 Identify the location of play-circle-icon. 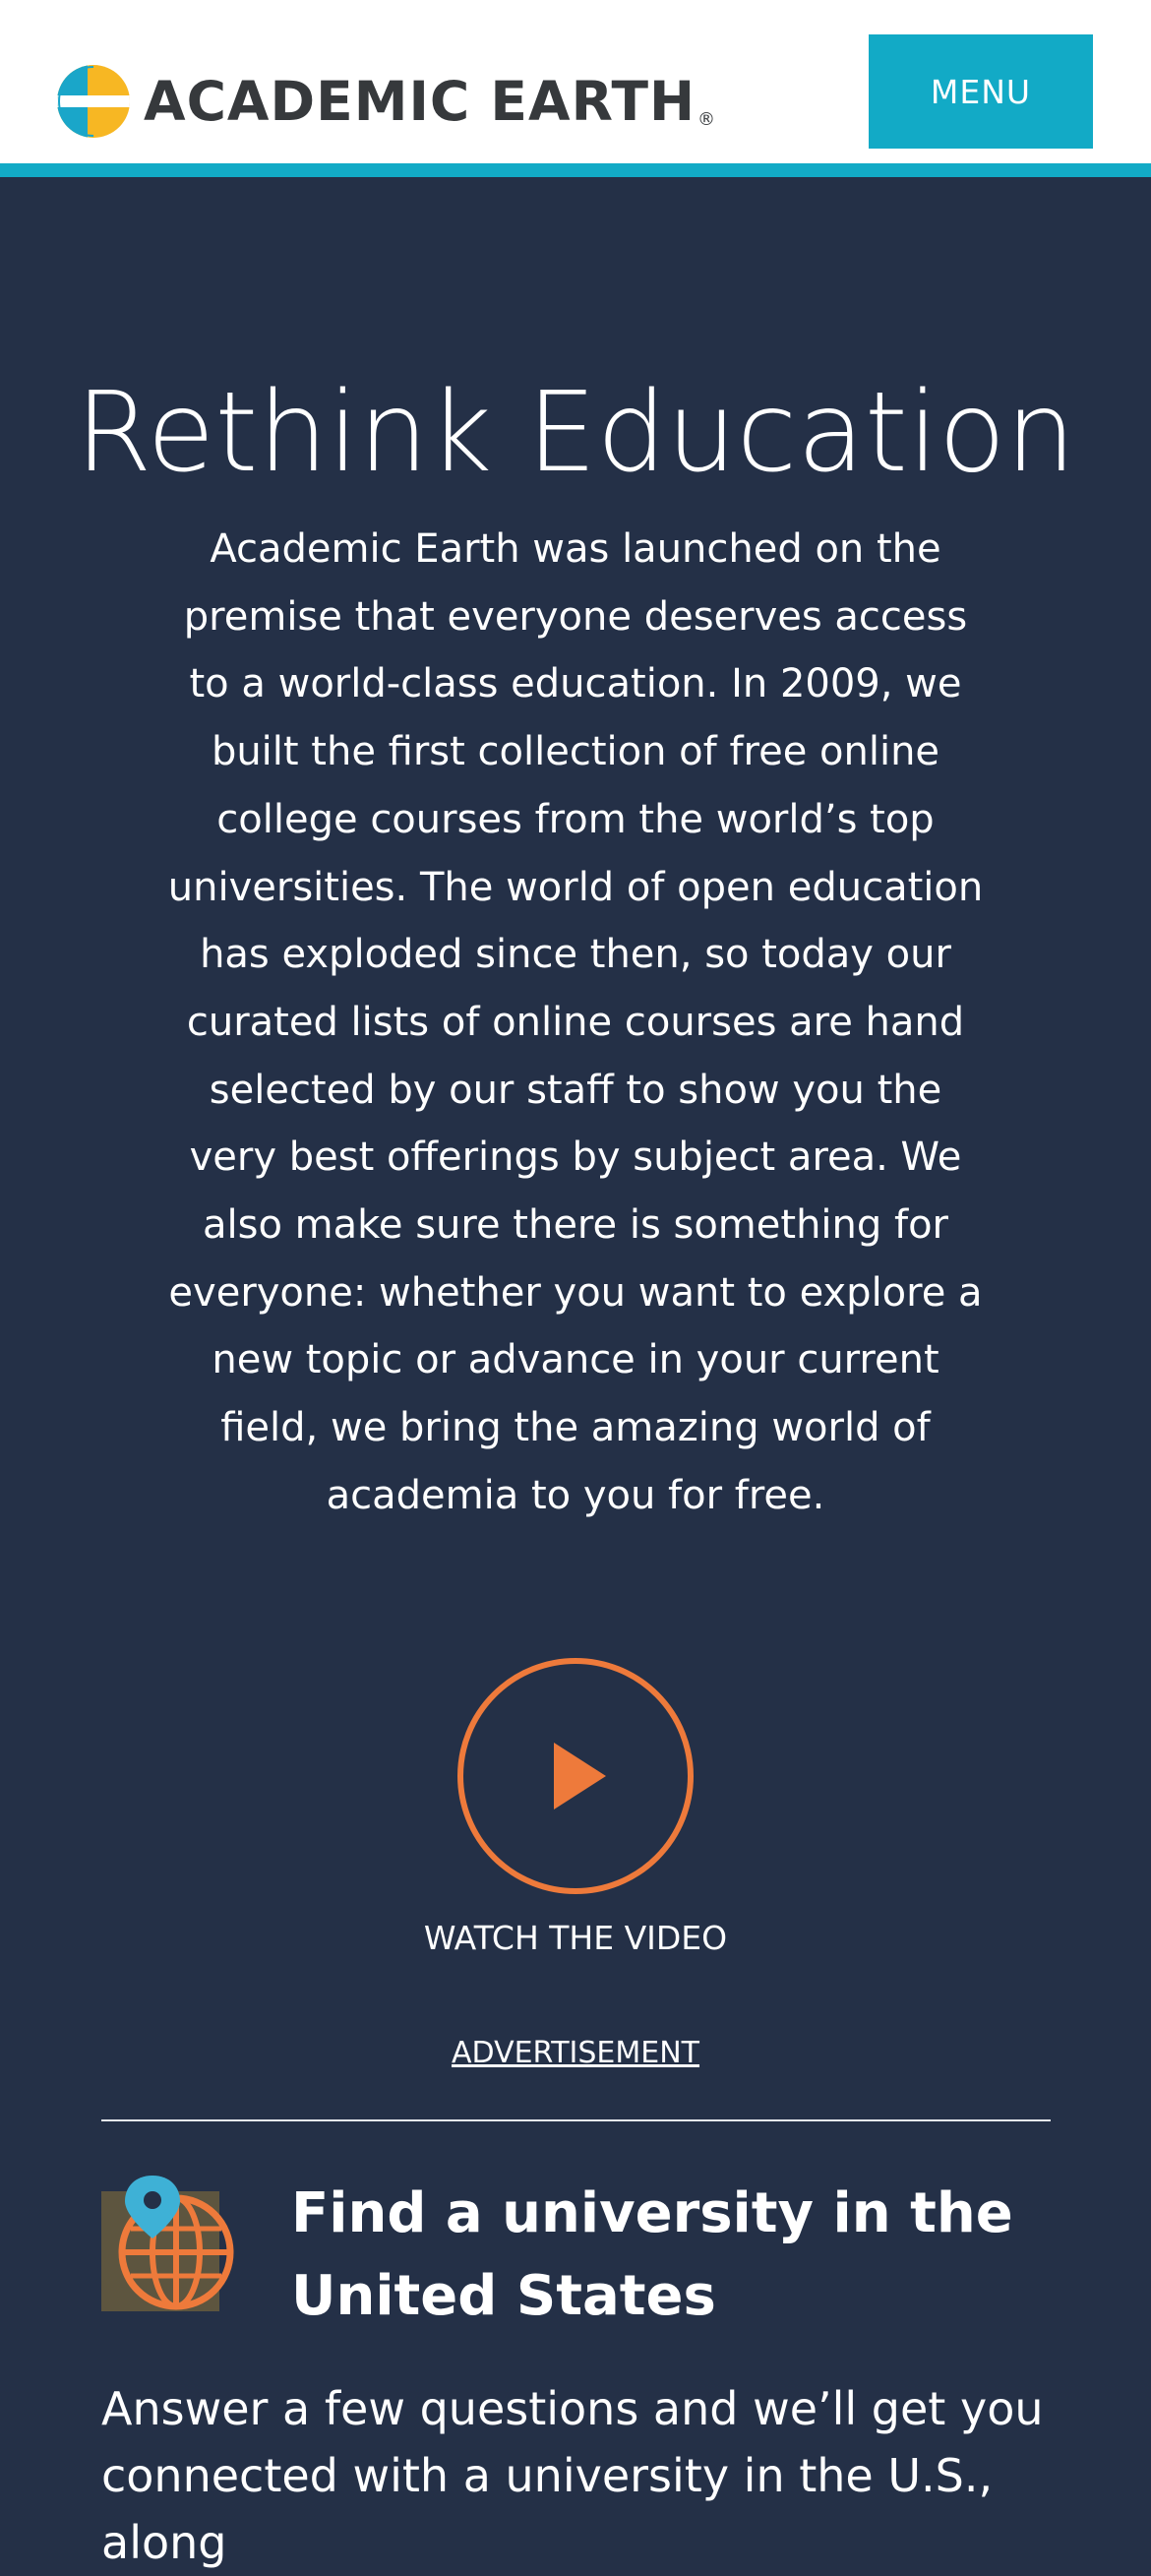
(575, 1776).